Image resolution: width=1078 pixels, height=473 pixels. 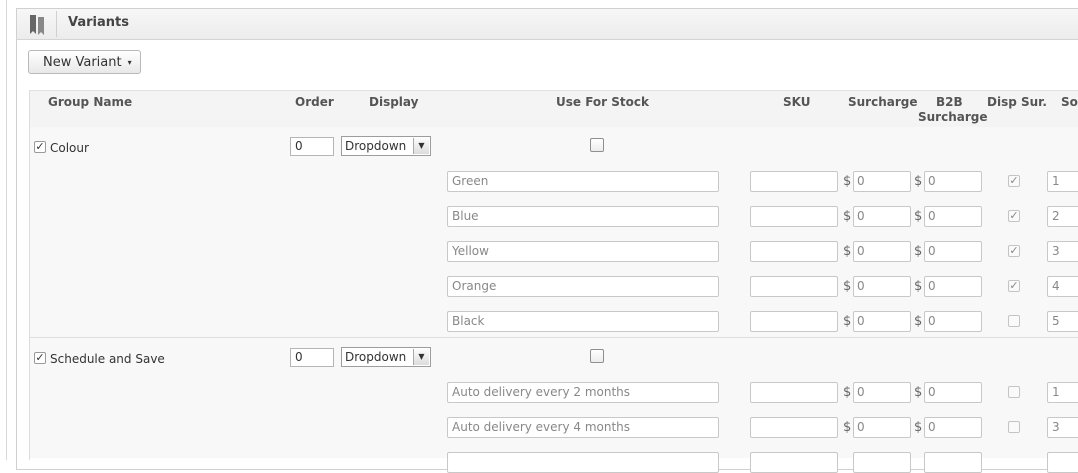 What do you see at coordinates (583, 321) in the screenshot?
I see `variant-name-input: Black` at bounding box center [583, 321].